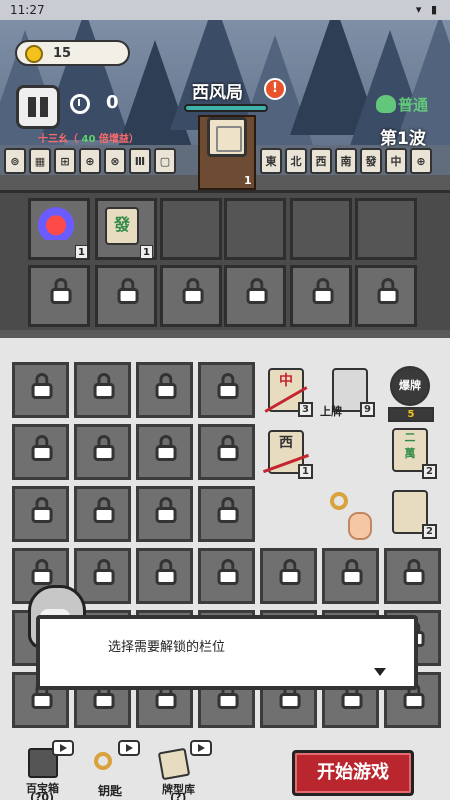 The height and width of the screenshot is (800, 450). Describe the element at coordinates (65, 161) in the screenshot. I see `small-tile: ⊞` at that location.